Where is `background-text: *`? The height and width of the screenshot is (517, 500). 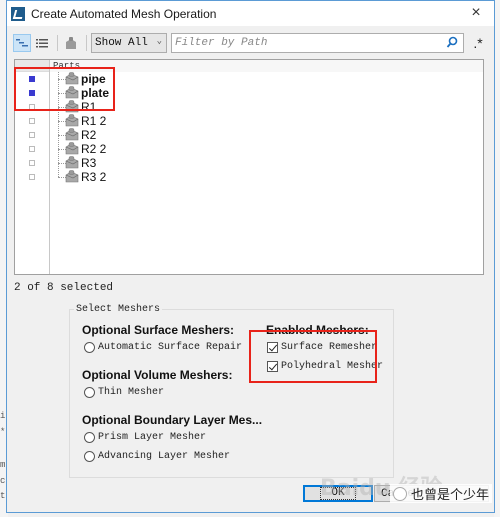 background-text: * is located at coordinates (3, 432).